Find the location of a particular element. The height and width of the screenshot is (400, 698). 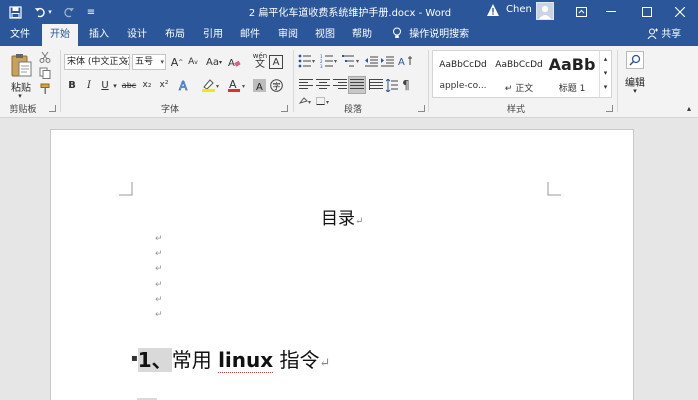

enclose-characters-icon: 字 is located at coordinates (276, 85).